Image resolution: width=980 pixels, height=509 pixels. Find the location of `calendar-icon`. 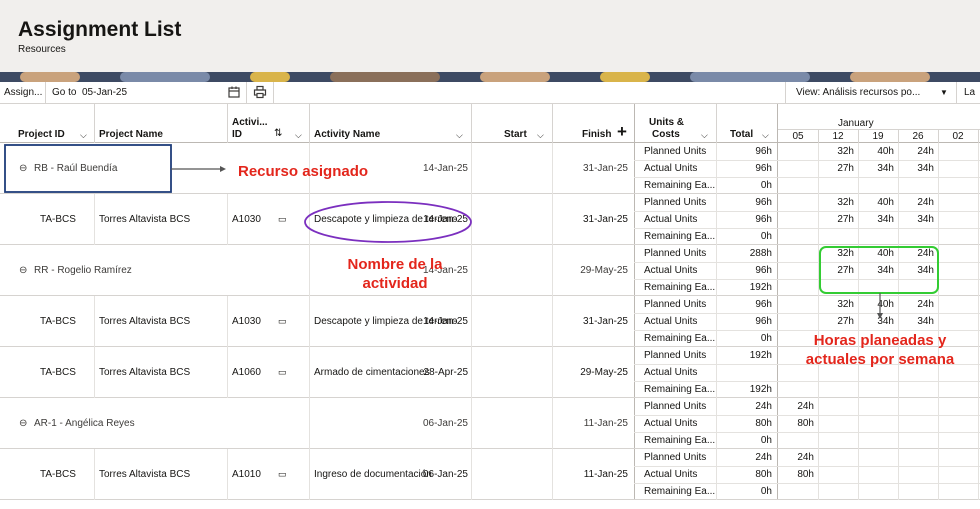

calendar-icon is located at coordinates (234, 92).